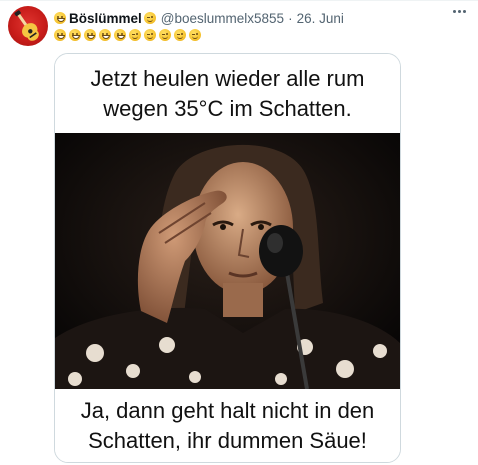  I want to click on display-name: Böslümmel, so click(105, 18).